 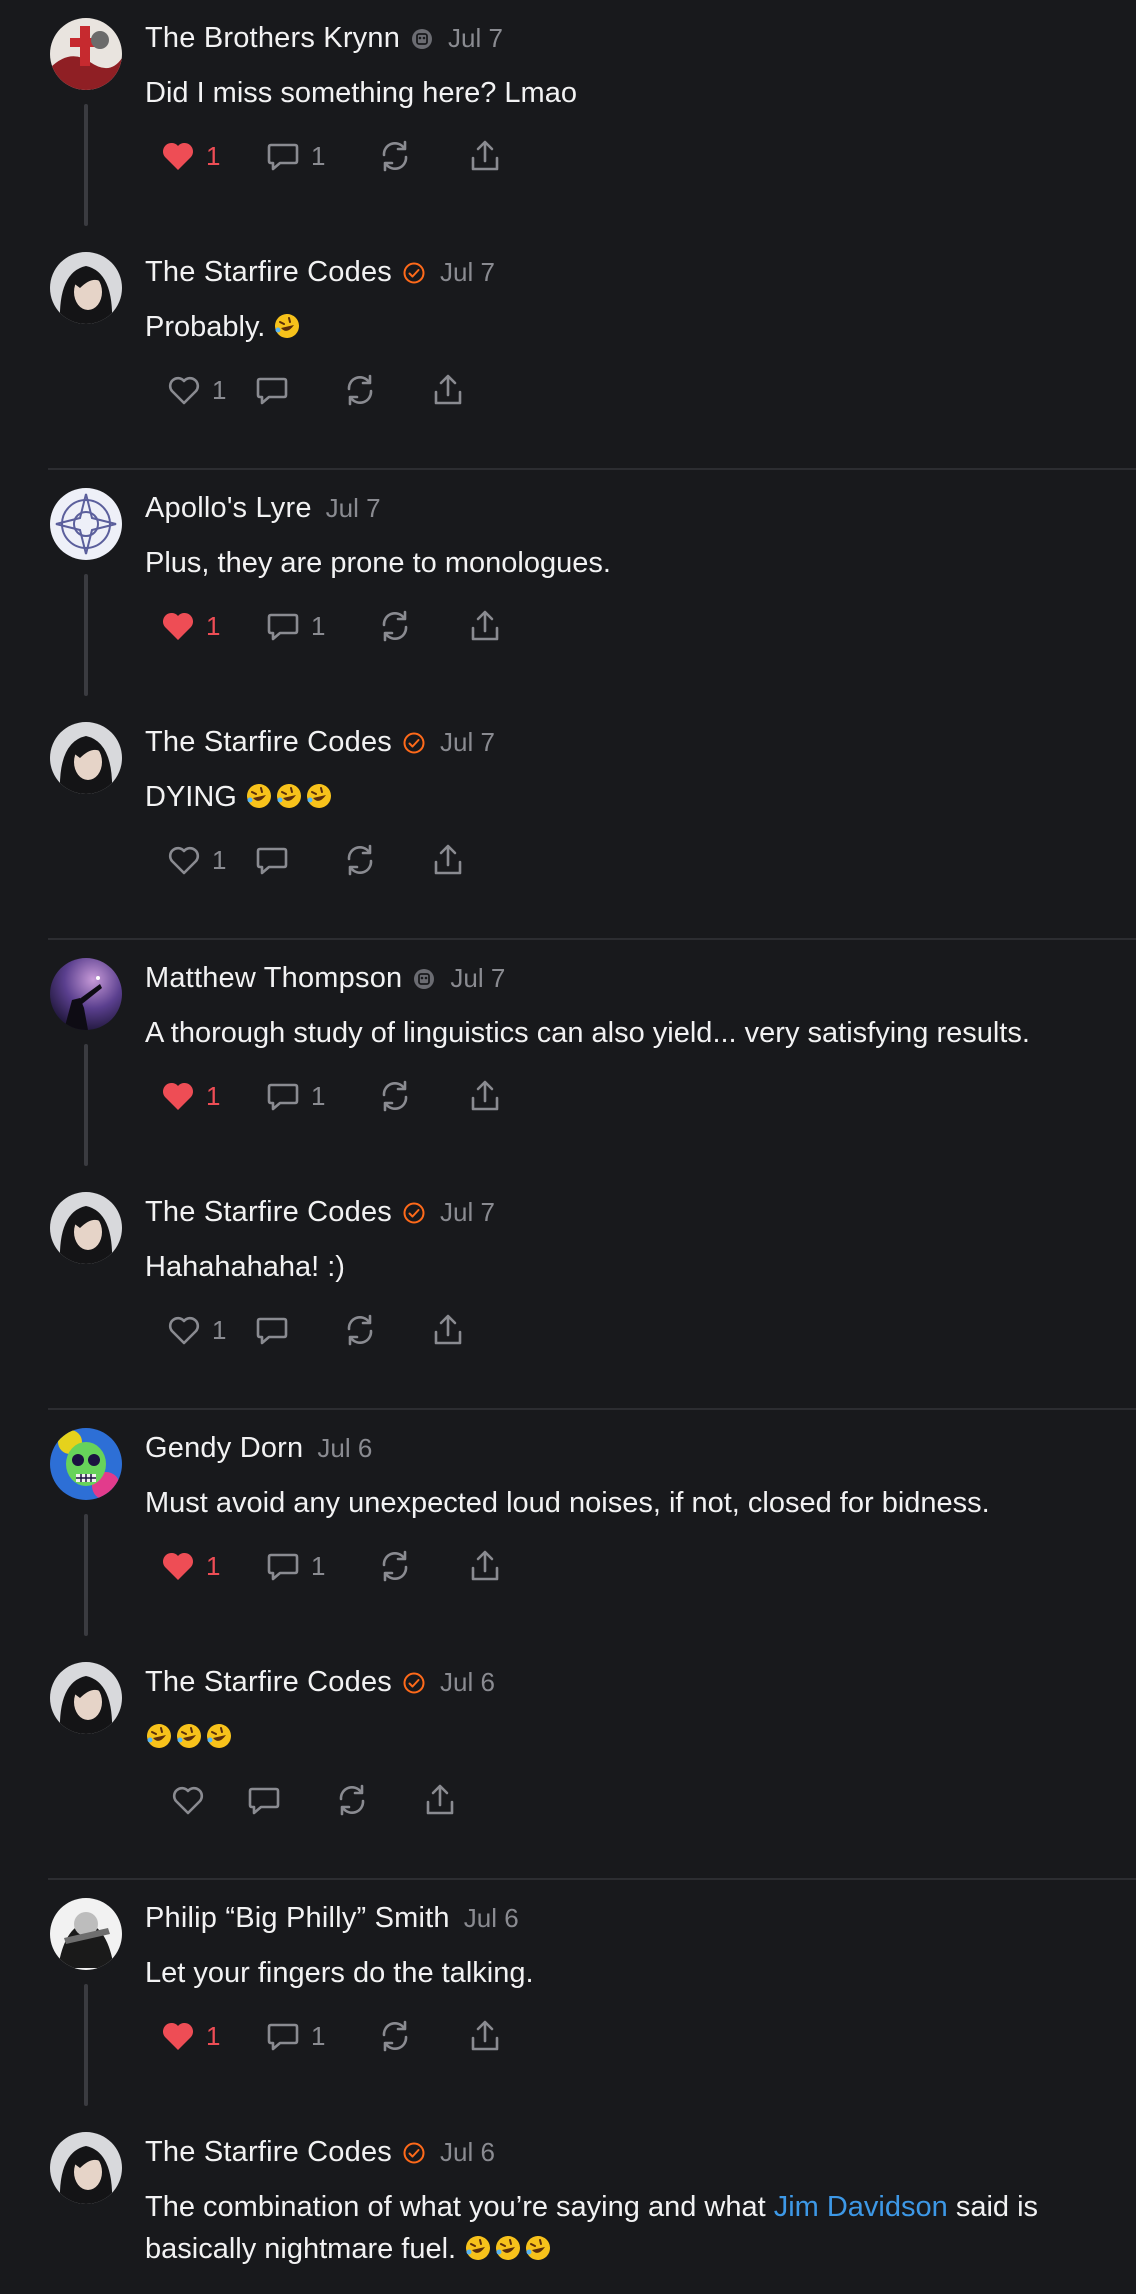 I want to click on post: The Starfire Codes Jul 7 Probably. 1, so click(x=592, y=351).